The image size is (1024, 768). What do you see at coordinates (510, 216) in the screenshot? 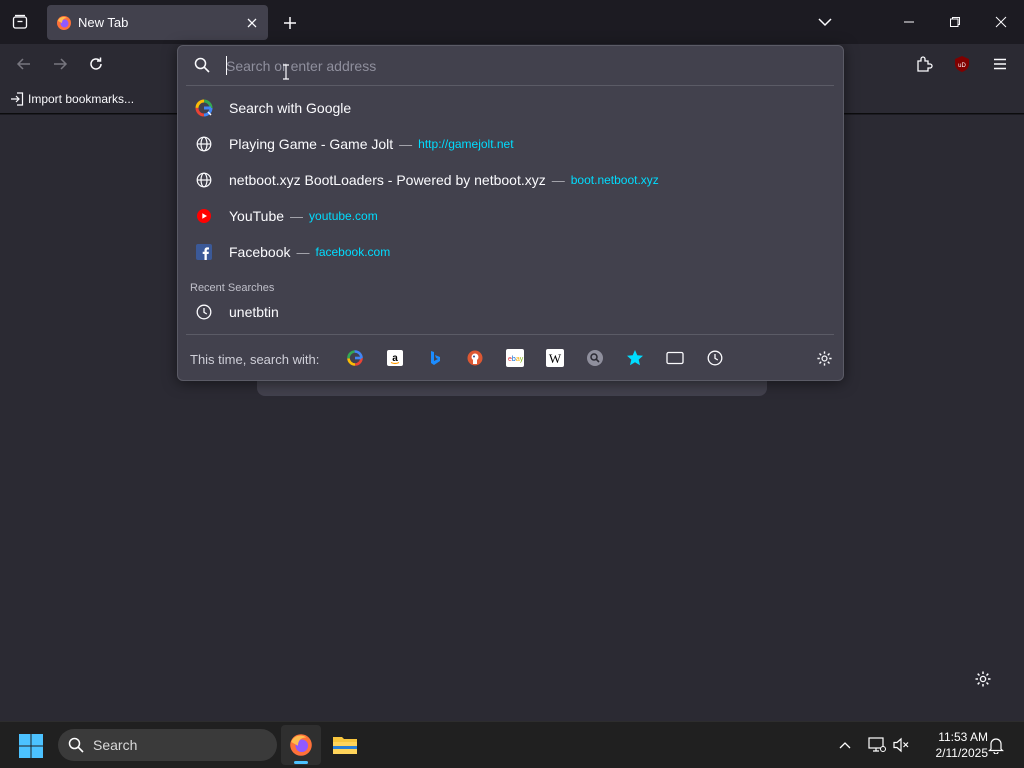
I see `suggestion-top-site: YouTube — youtube.com` at bounding box center [510, 216].